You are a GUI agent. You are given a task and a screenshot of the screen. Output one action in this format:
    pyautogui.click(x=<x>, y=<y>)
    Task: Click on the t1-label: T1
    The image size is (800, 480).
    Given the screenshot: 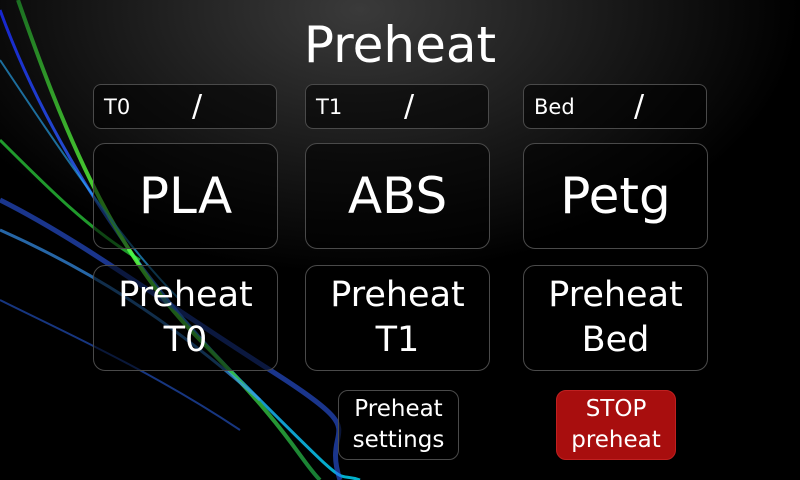 What is the action you would take?
    pyautogui.click(x=329, y=107)
    